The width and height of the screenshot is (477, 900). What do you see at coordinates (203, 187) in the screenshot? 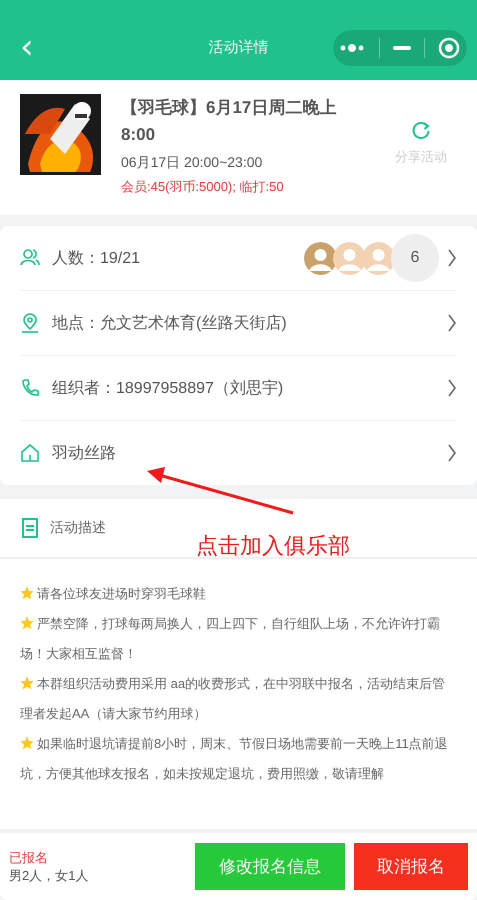
I see `event-price: 会员:45(羽币:5000); 临打:50` at bounding box center [203, 187].